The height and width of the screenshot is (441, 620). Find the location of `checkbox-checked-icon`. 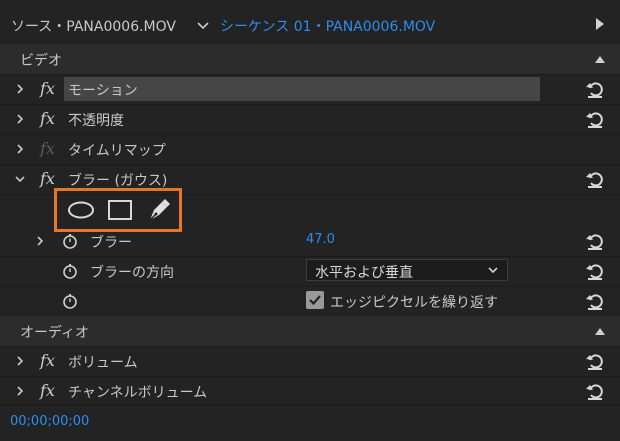

checkbox-checked-icon is located at coordinates (315, 300).